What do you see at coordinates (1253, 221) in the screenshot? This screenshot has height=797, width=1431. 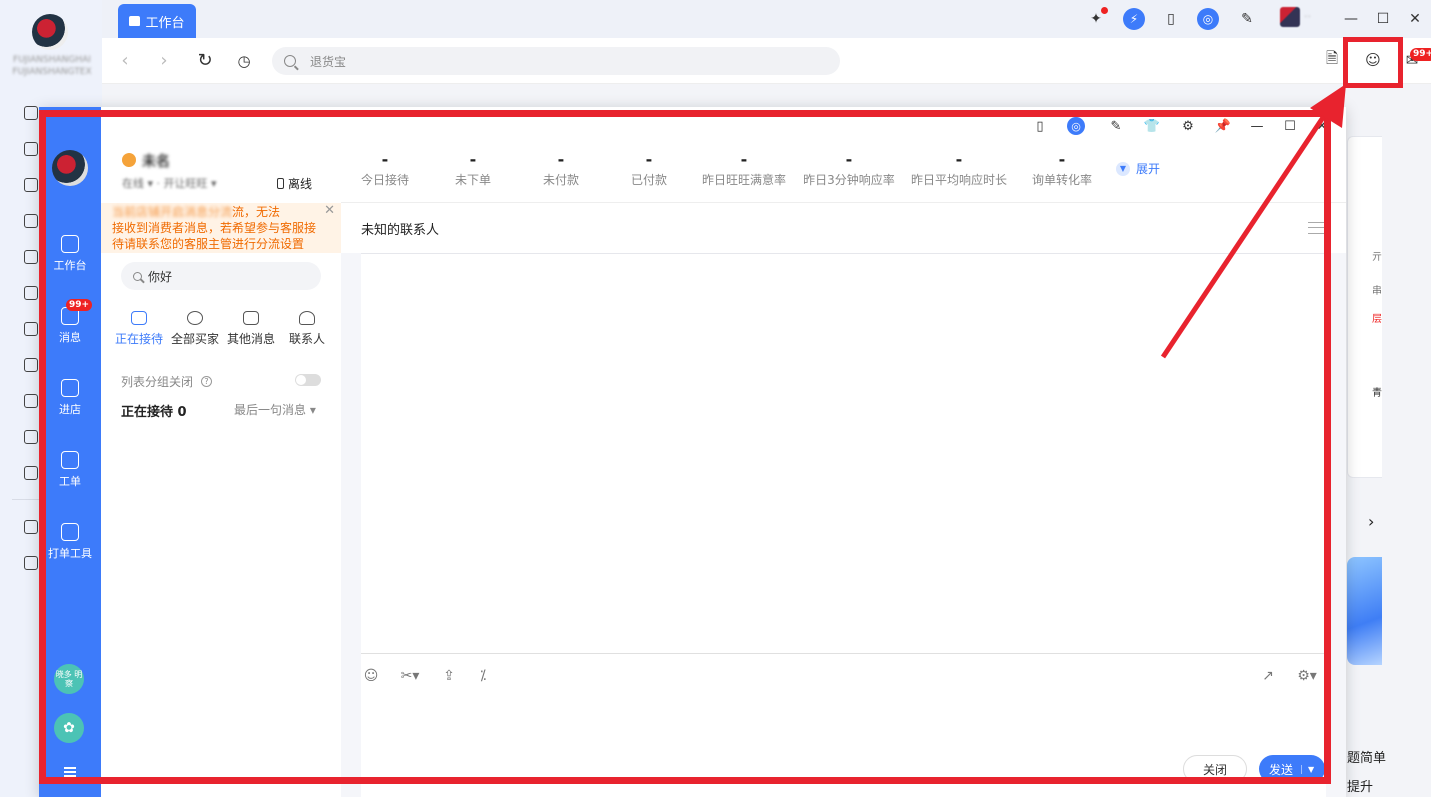 I see `annotation-arrow-icon` at bounding box center [1253, 221].